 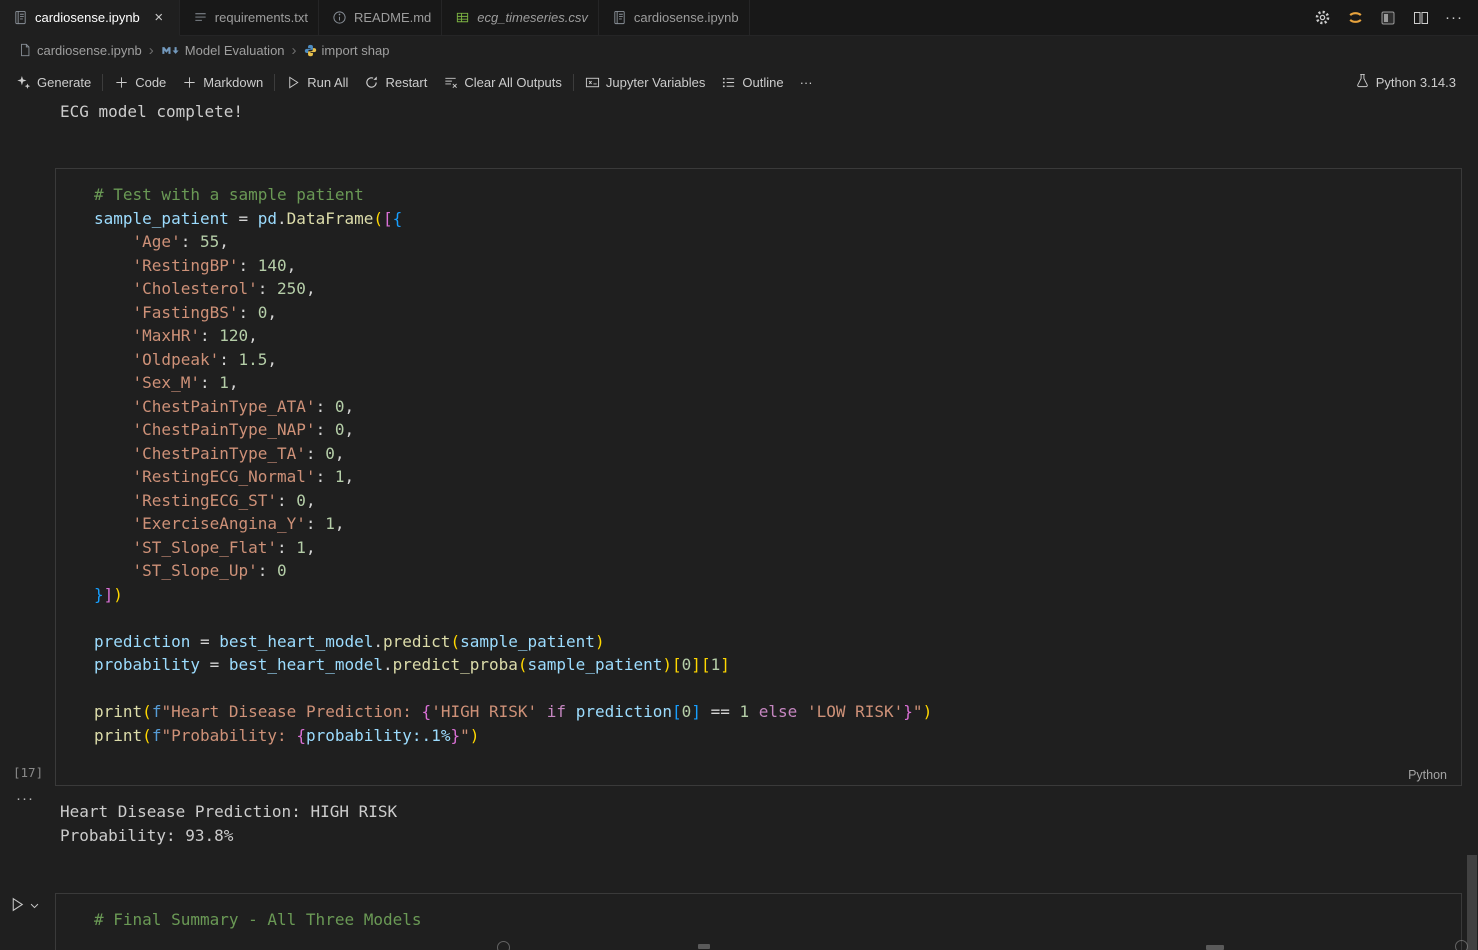 What do you see at coordinates (108, 594) in the screenshot?
I see `code-line: }])` at bounding box center [108, 594].